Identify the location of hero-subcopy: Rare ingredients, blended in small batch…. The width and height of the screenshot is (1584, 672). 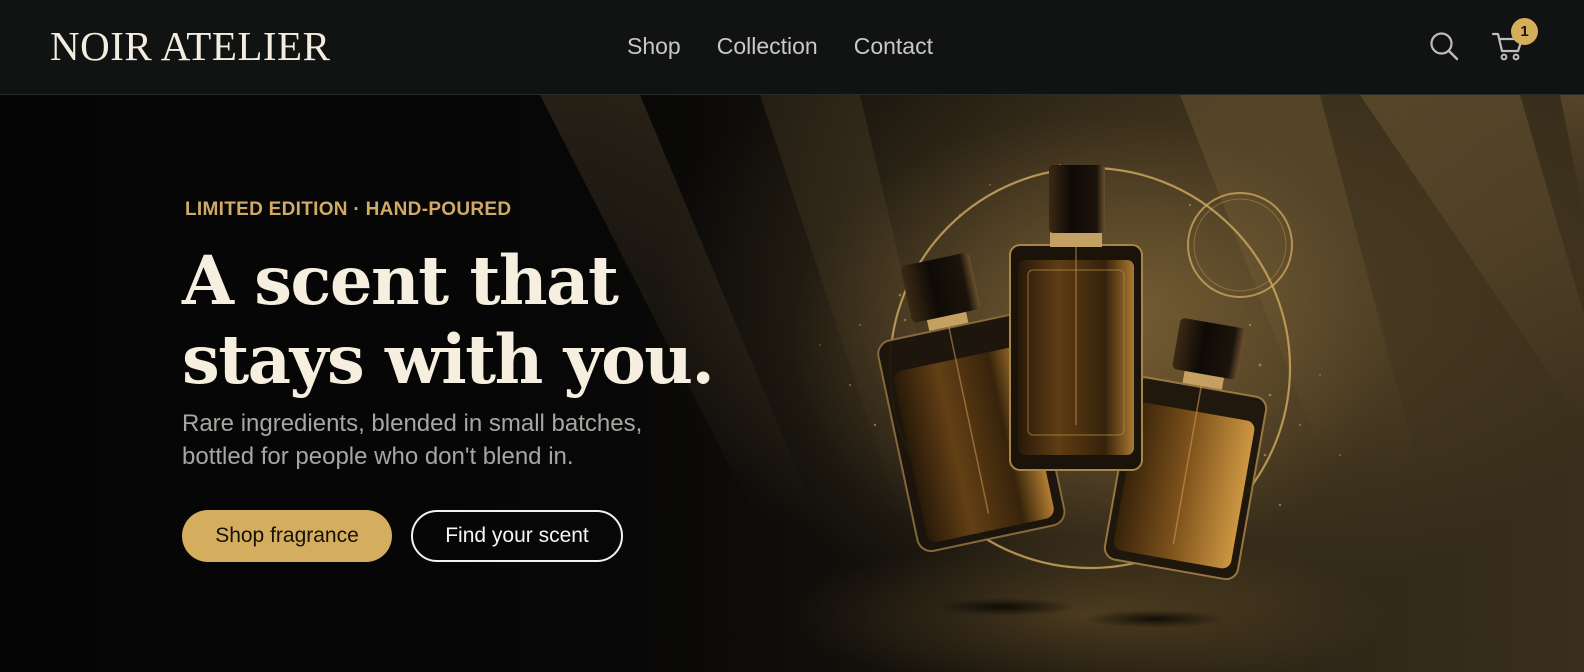
(442, 440).